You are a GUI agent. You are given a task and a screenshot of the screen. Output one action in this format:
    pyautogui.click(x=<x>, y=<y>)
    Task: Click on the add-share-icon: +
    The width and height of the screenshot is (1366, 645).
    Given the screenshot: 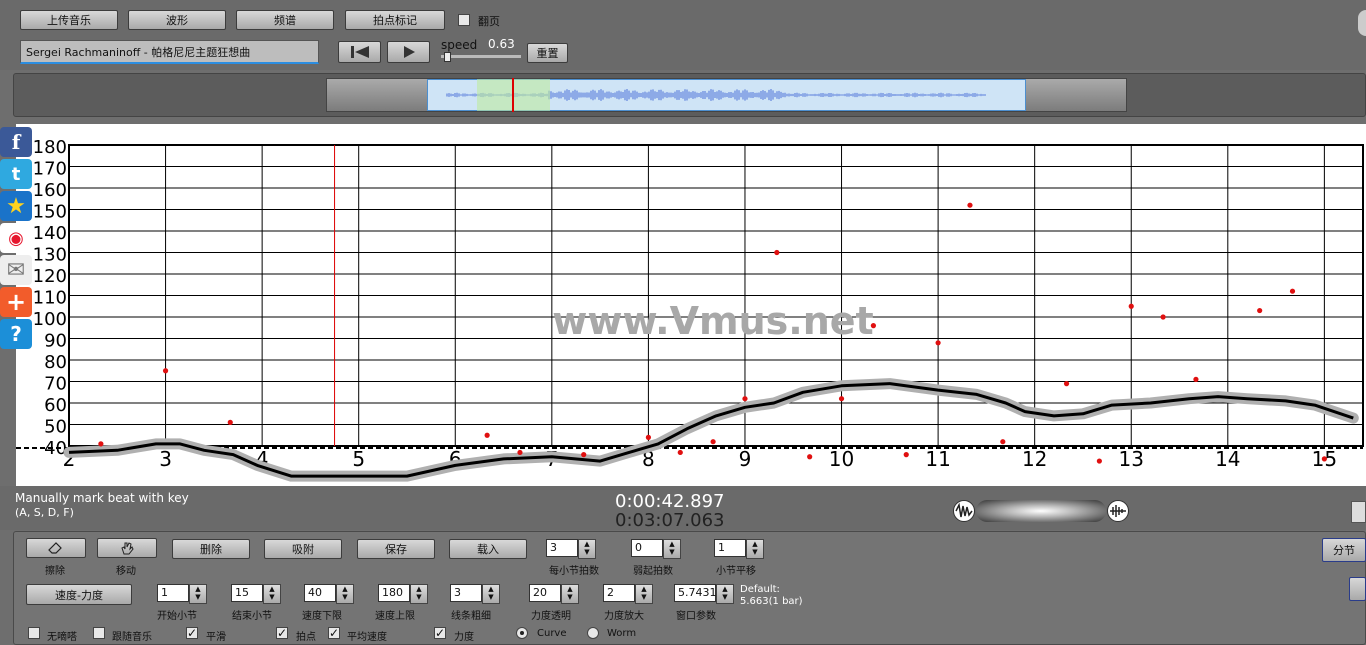 What is the action you would take?
    pyautogui.click(x=16, y=302)
    